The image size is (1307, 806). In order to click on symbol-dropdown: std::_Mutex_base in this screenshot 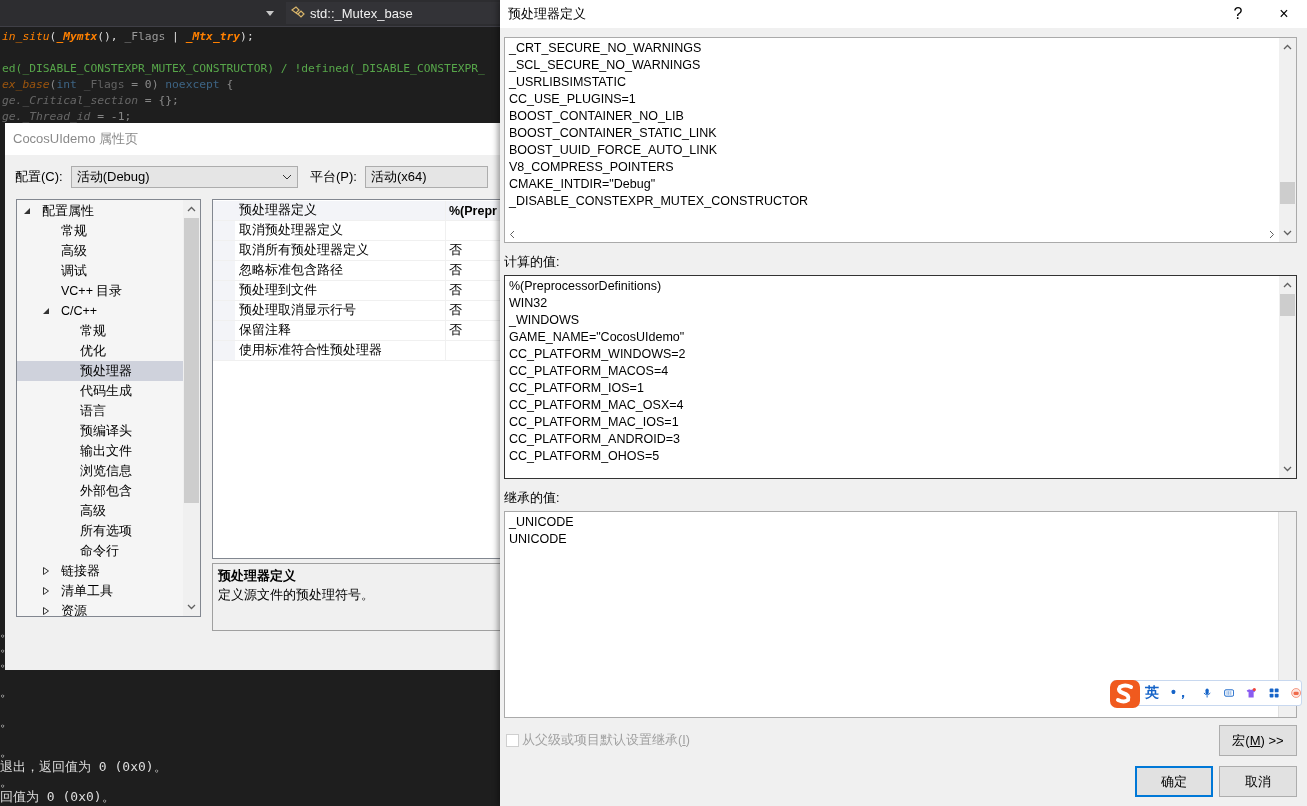, I will do `click(393, 13)`.